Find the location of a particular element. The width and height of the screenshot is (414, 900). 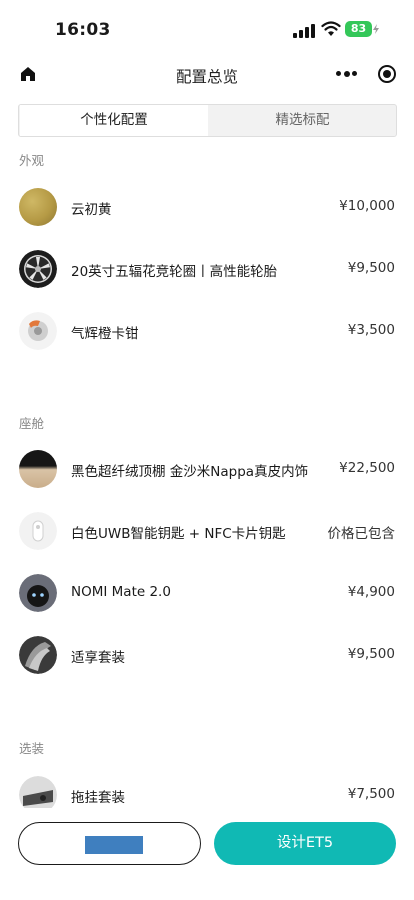

item-name: 云初黄 is located at coordinates (91, 210).